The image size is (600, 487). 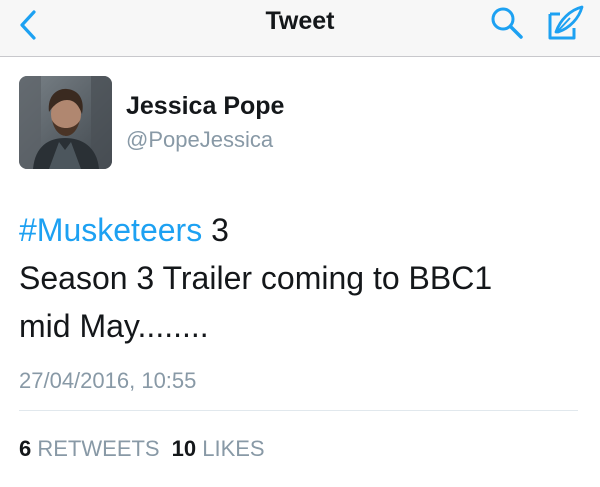 I want to click on avatar, so click(x=65, y=122).